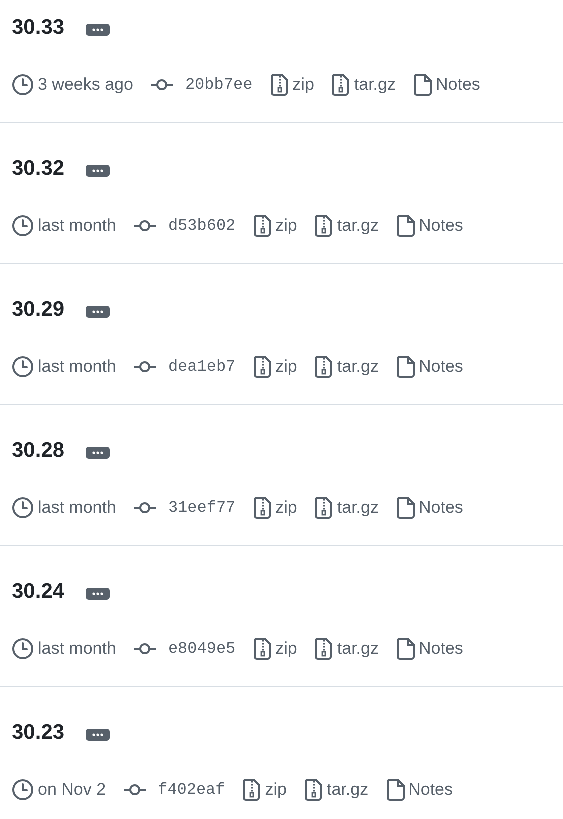 The width and height of the screenshot is (563, 819). Describe the element at coordinates (202, 367) in the screenshot. I see `commit-link: dea1eb7` at that location.